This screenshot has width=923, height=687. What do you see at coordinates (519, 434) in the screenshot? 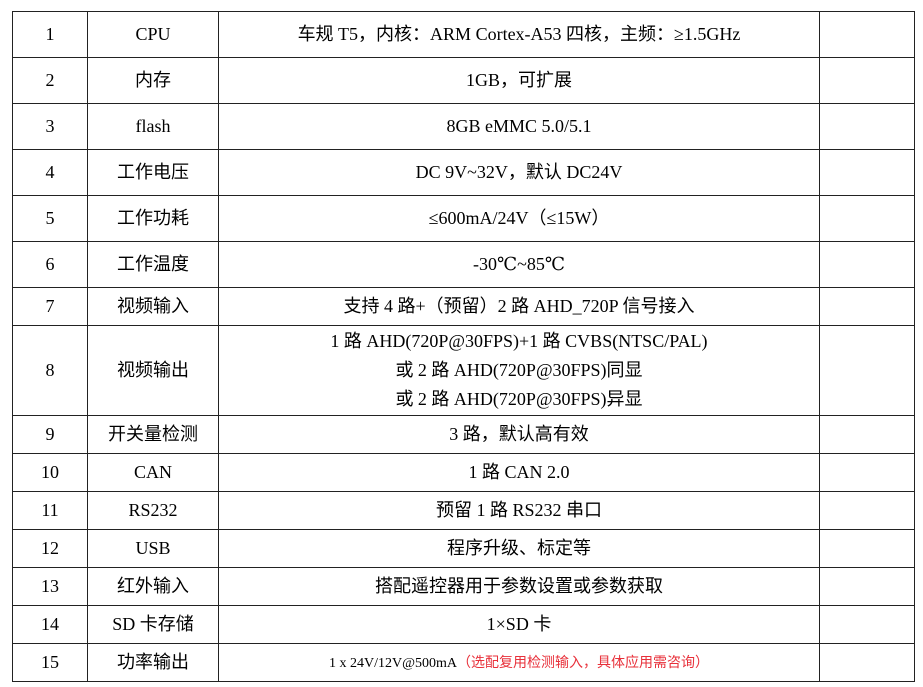
I see `spec-cell: 3 路，默认高有效` at bounding box center [519, 434].